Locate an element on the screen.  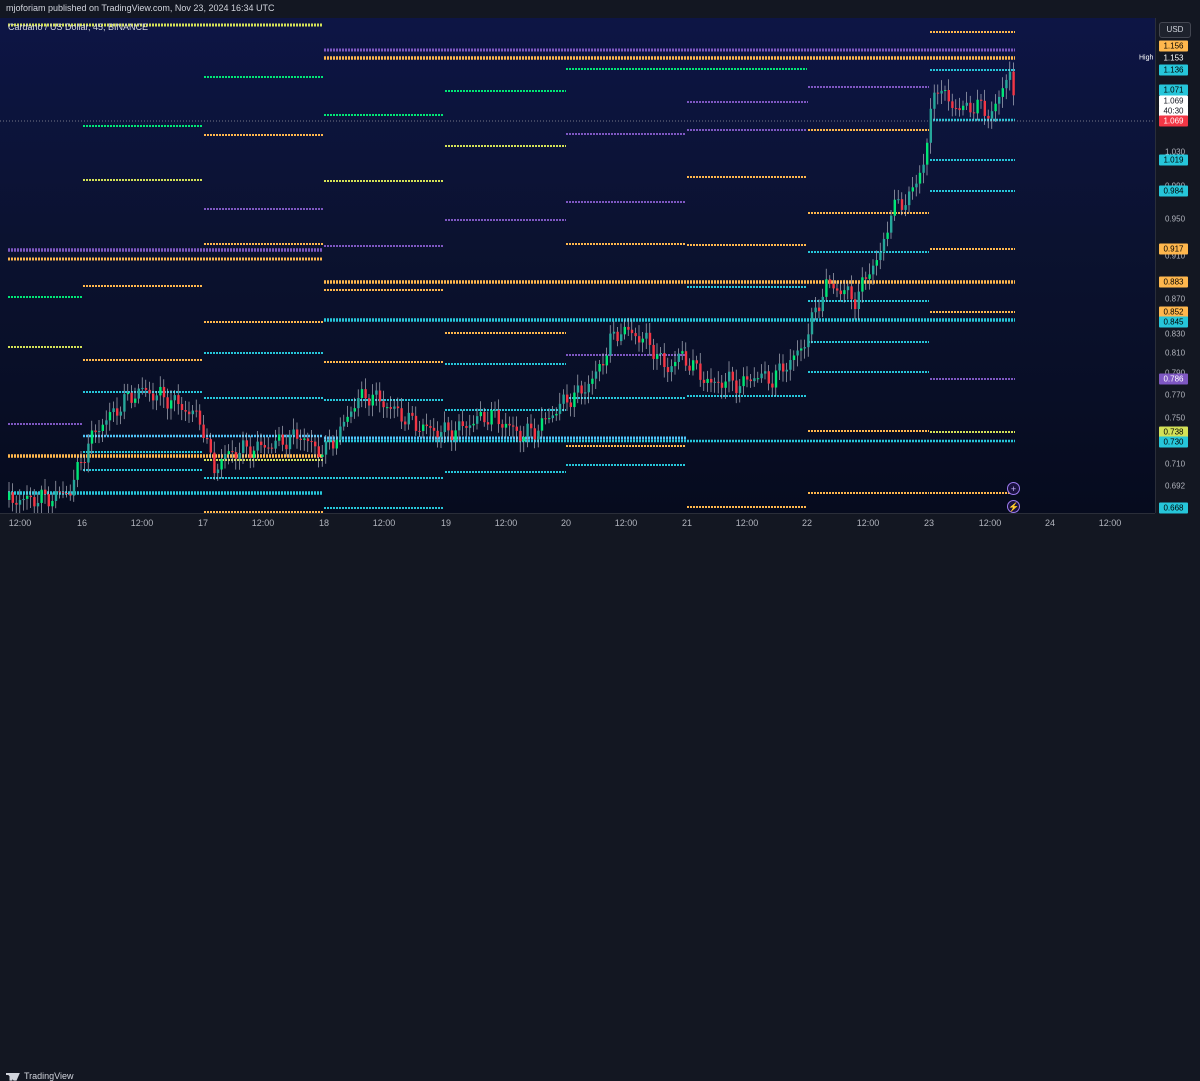
price-tick: 0.750 is located at coordinates (1175, 418).